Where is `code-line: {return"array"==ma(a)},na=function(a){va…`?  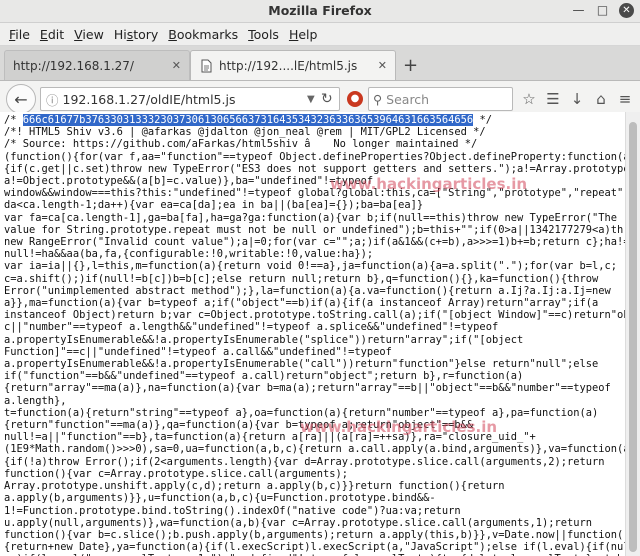 code-line: {return"array"==ma(a)},na=function(a){va… is located at coordinates (307, 388).